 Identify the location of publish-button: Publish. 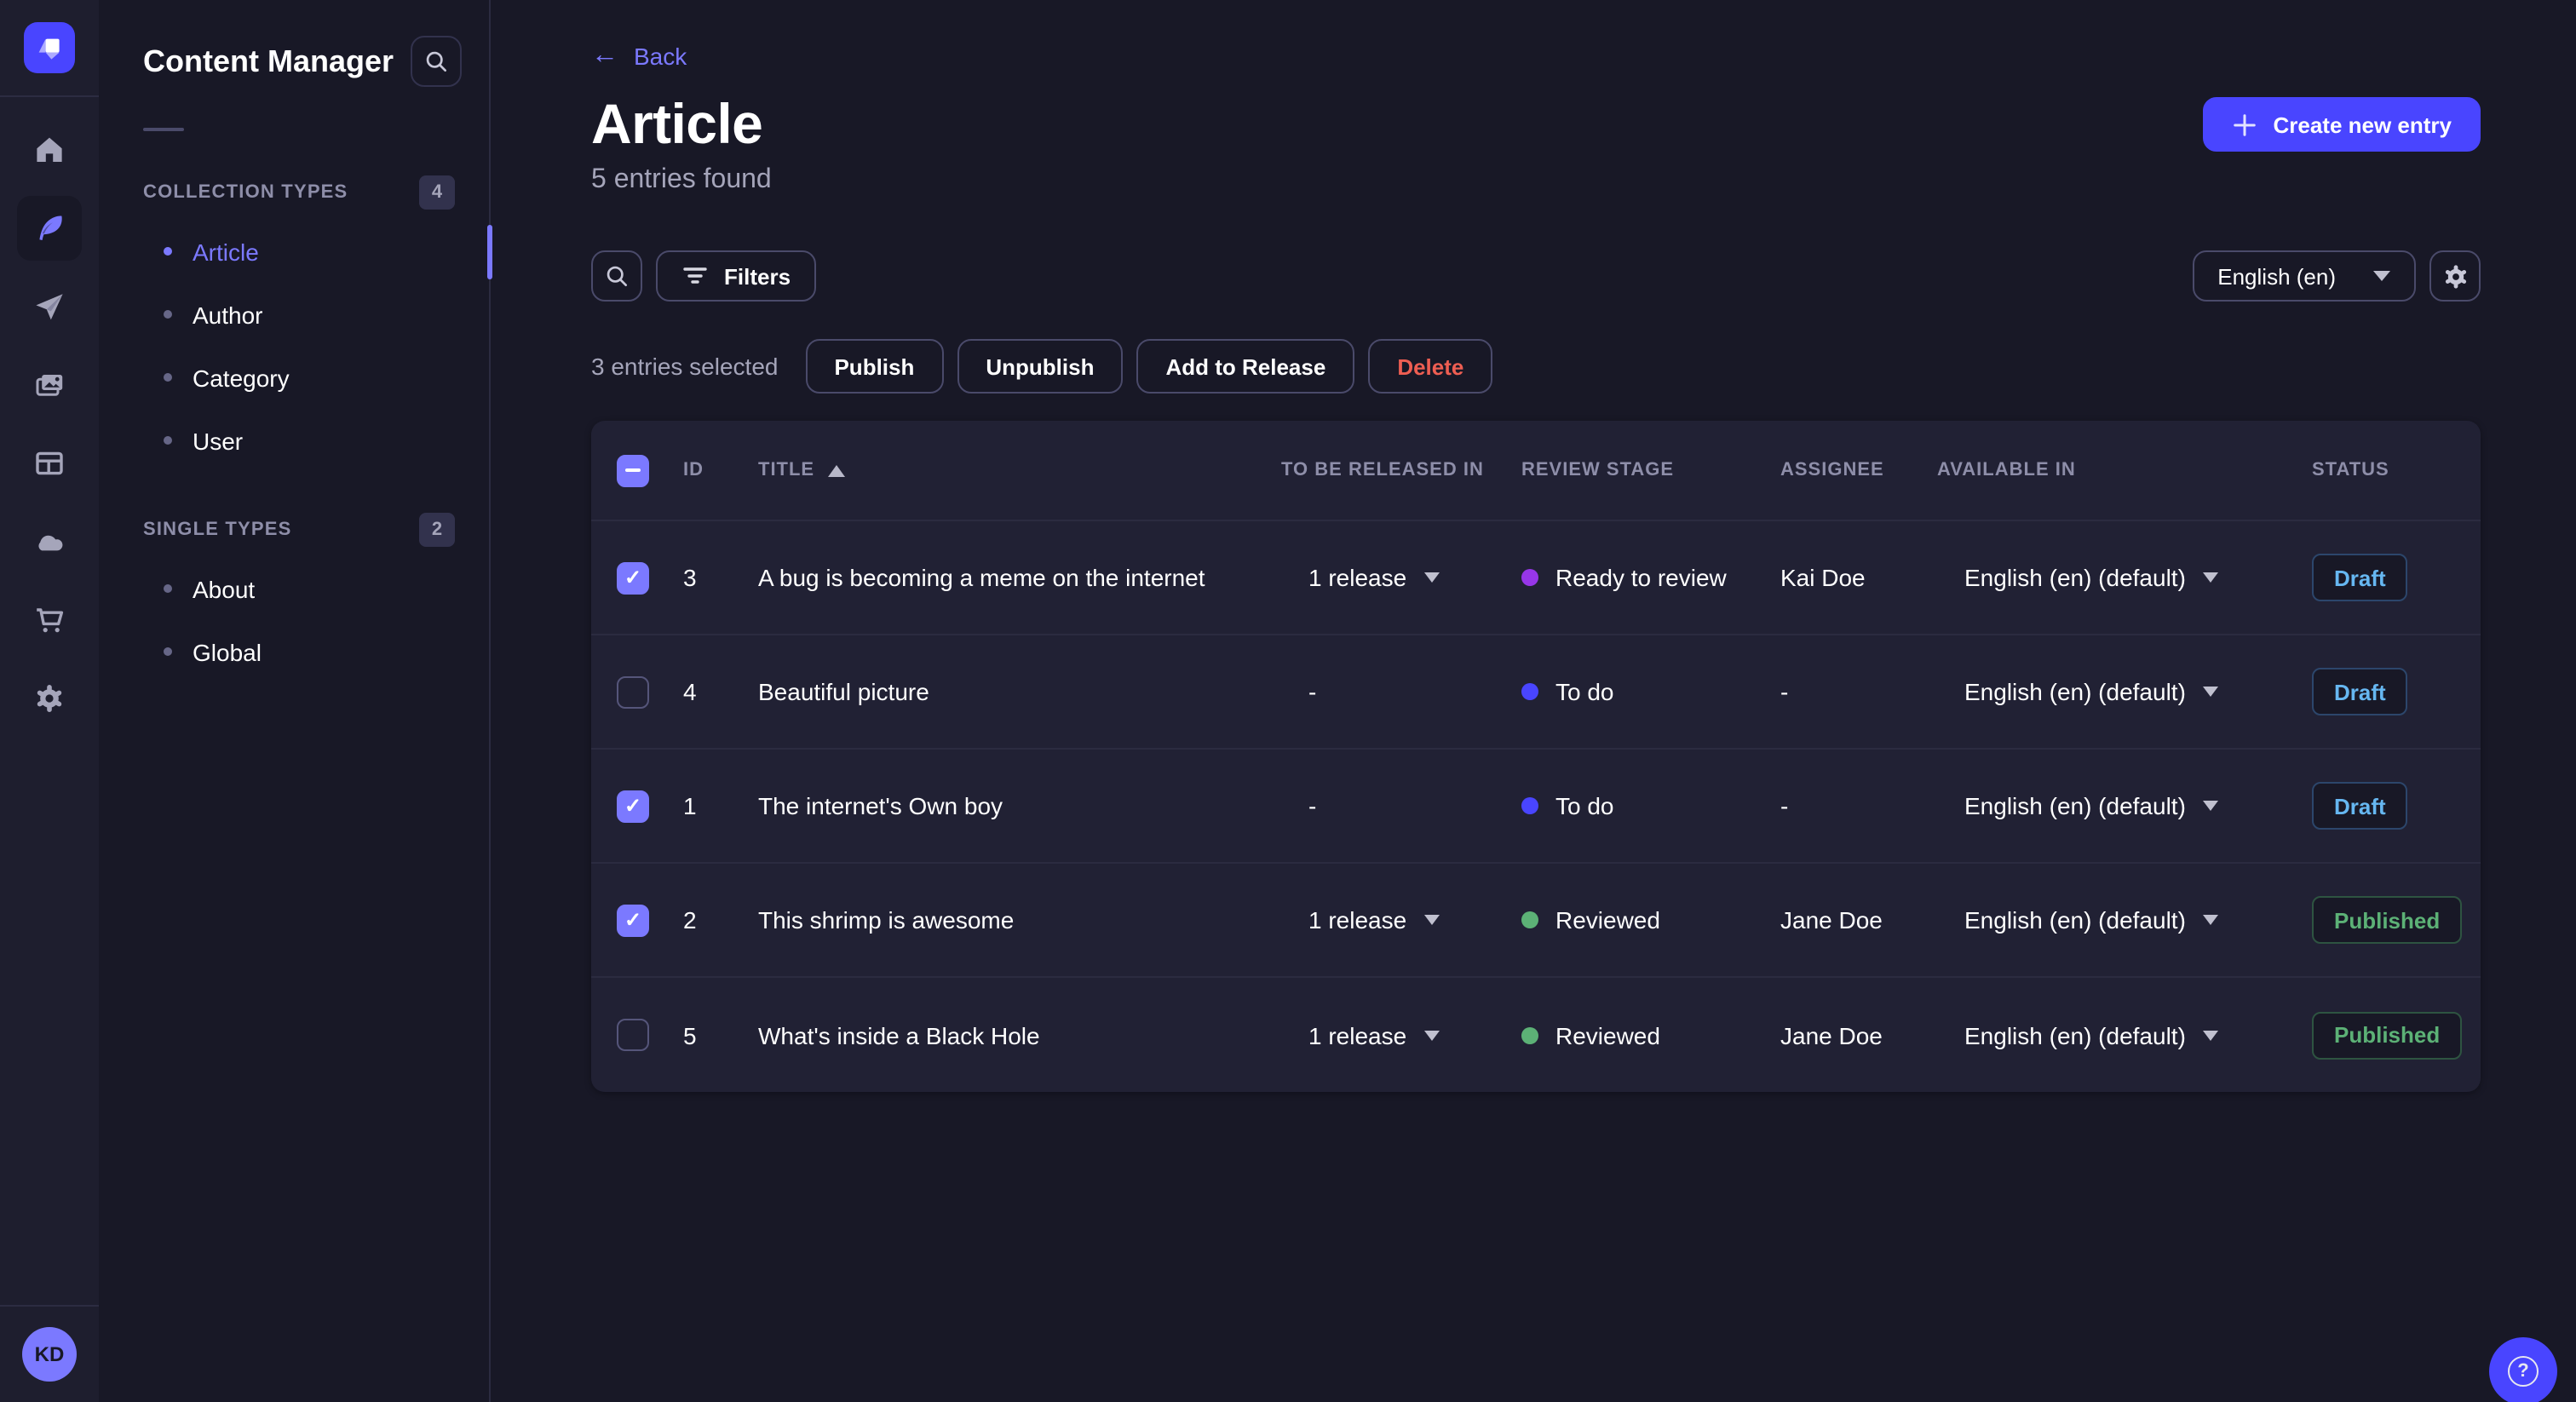
(875, 366).